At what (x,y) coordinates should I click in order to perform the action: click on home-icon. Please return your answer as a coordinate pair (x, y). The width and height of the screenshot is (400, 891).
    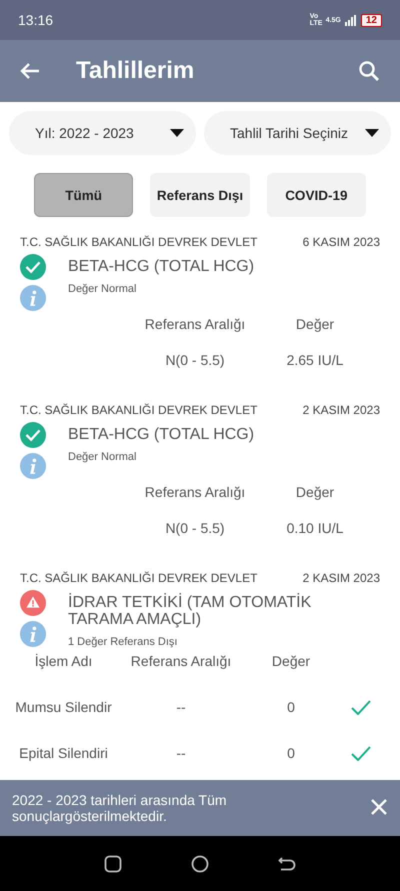
    Looking at the image, I should click on (199, 863).